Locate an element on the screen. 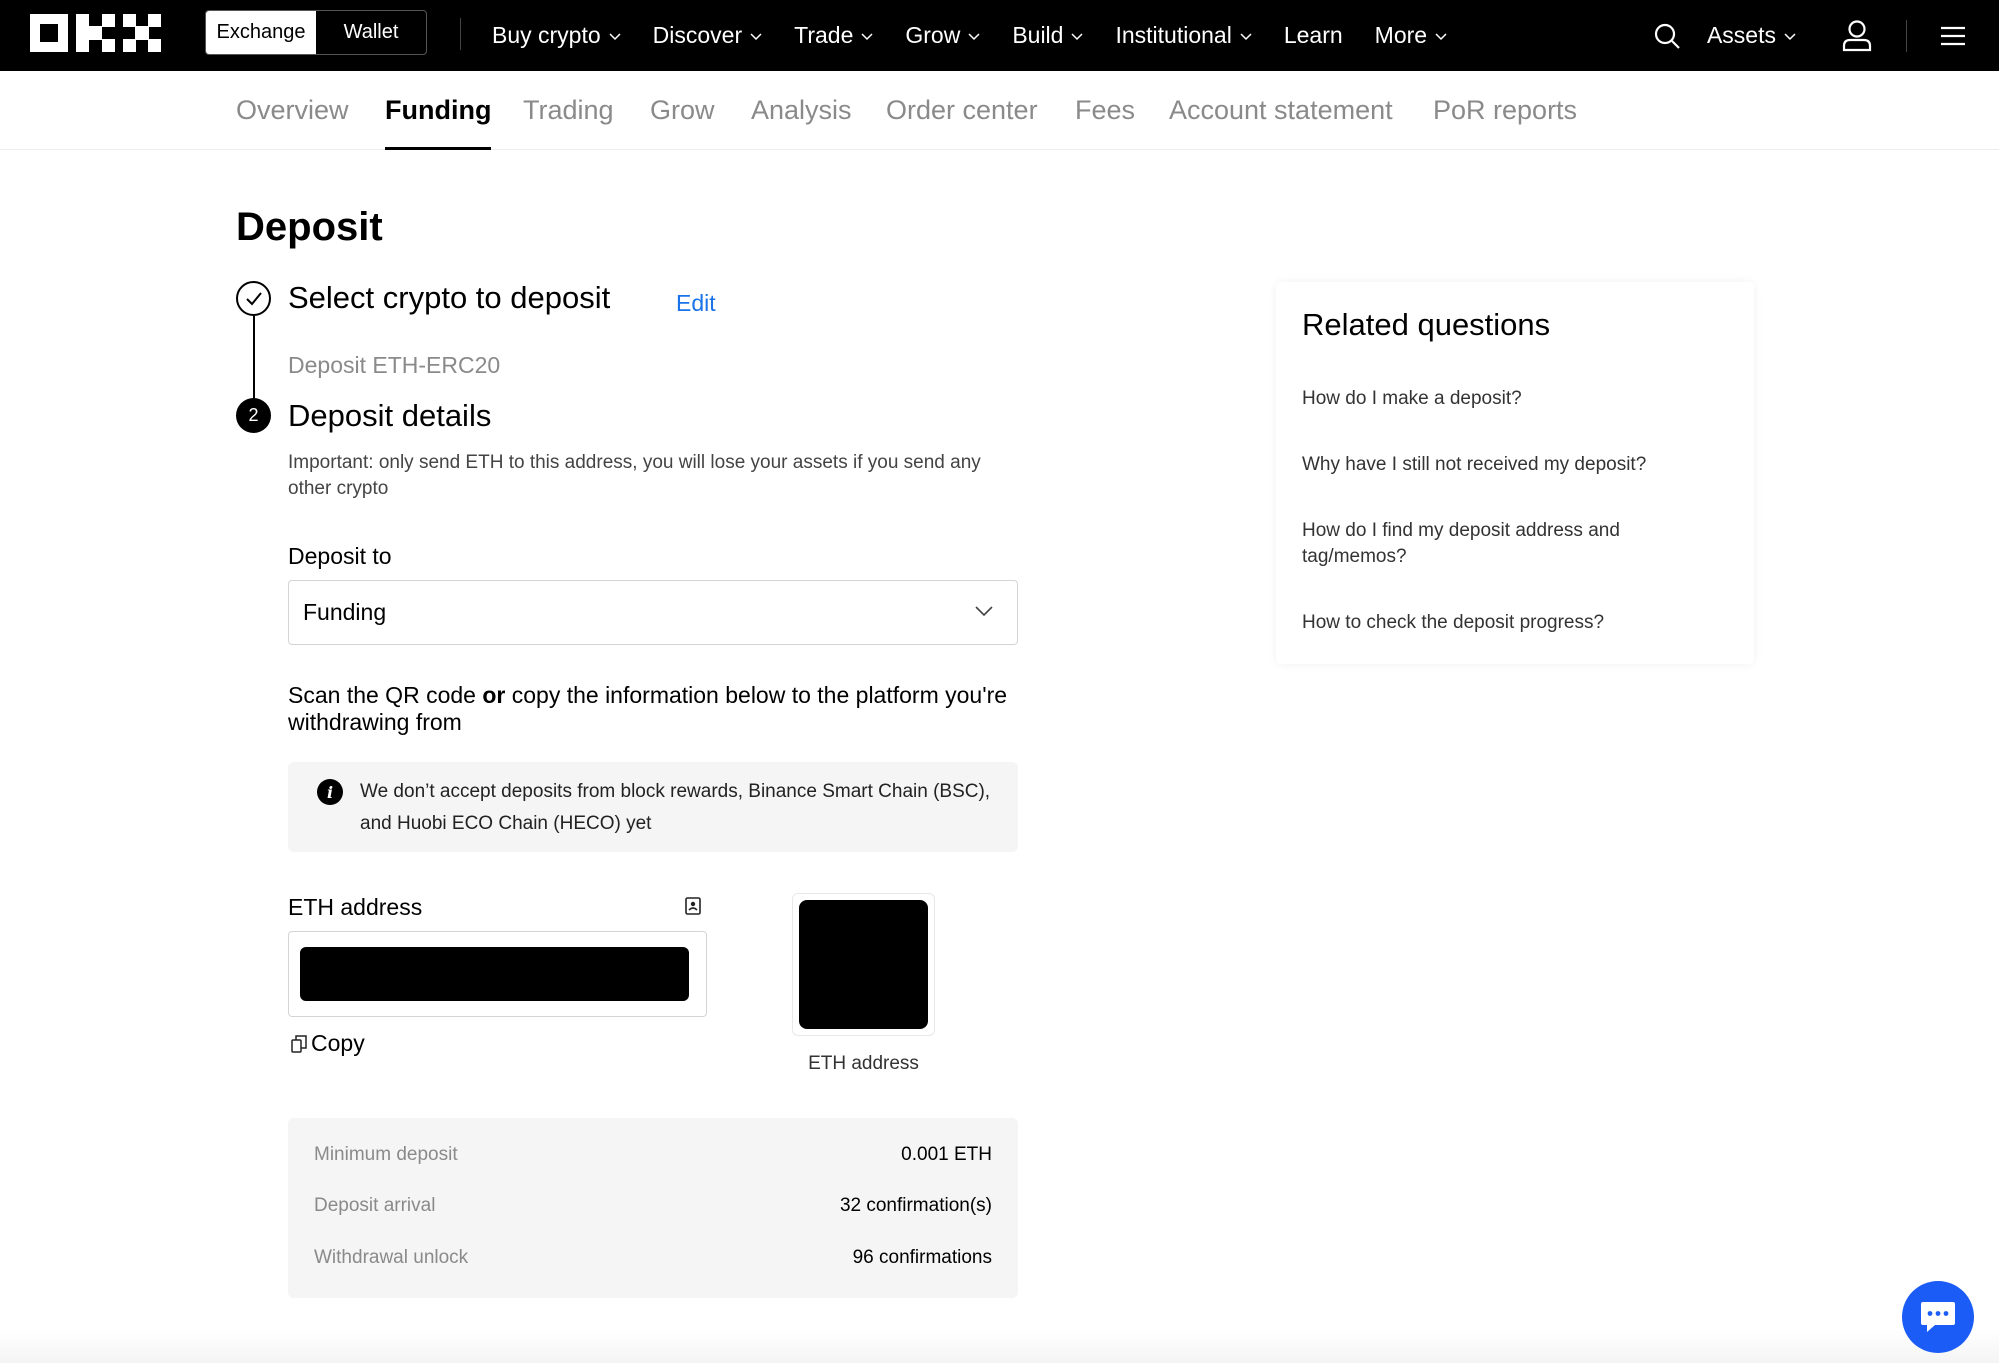  tab-por-reports: PoR reports is located at coordinates (1505, 110).